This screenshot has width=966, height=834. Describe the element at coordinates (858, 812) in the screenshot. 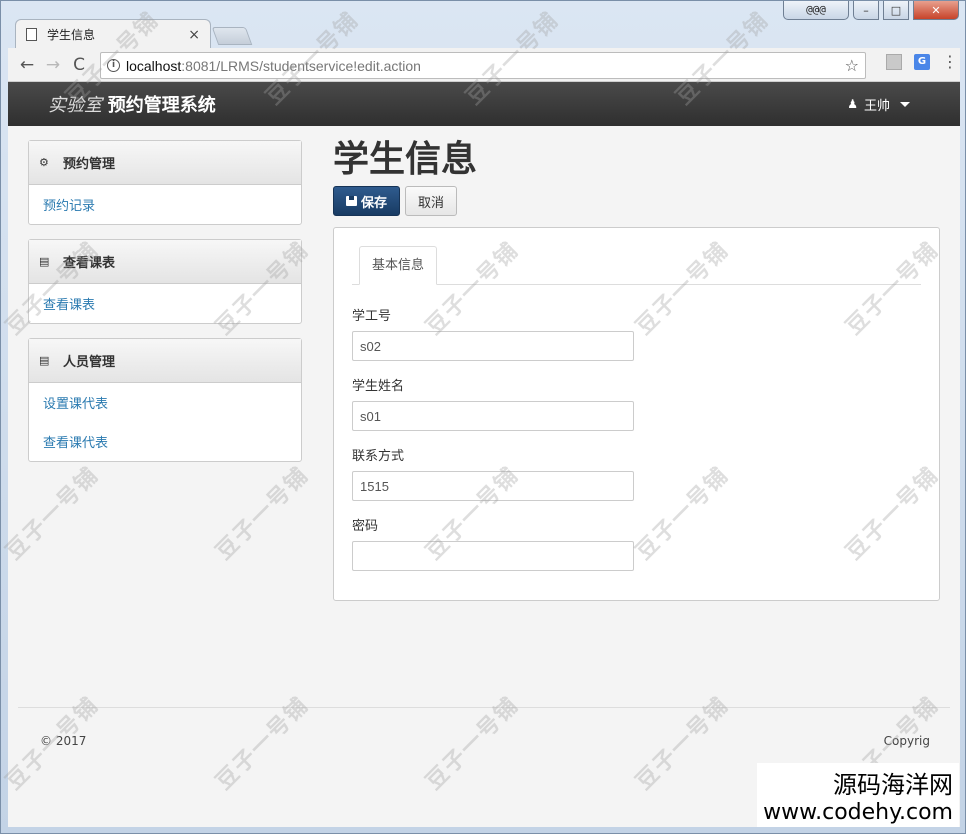

I see `corner-watermark-en: www.codehy.com` at that location.